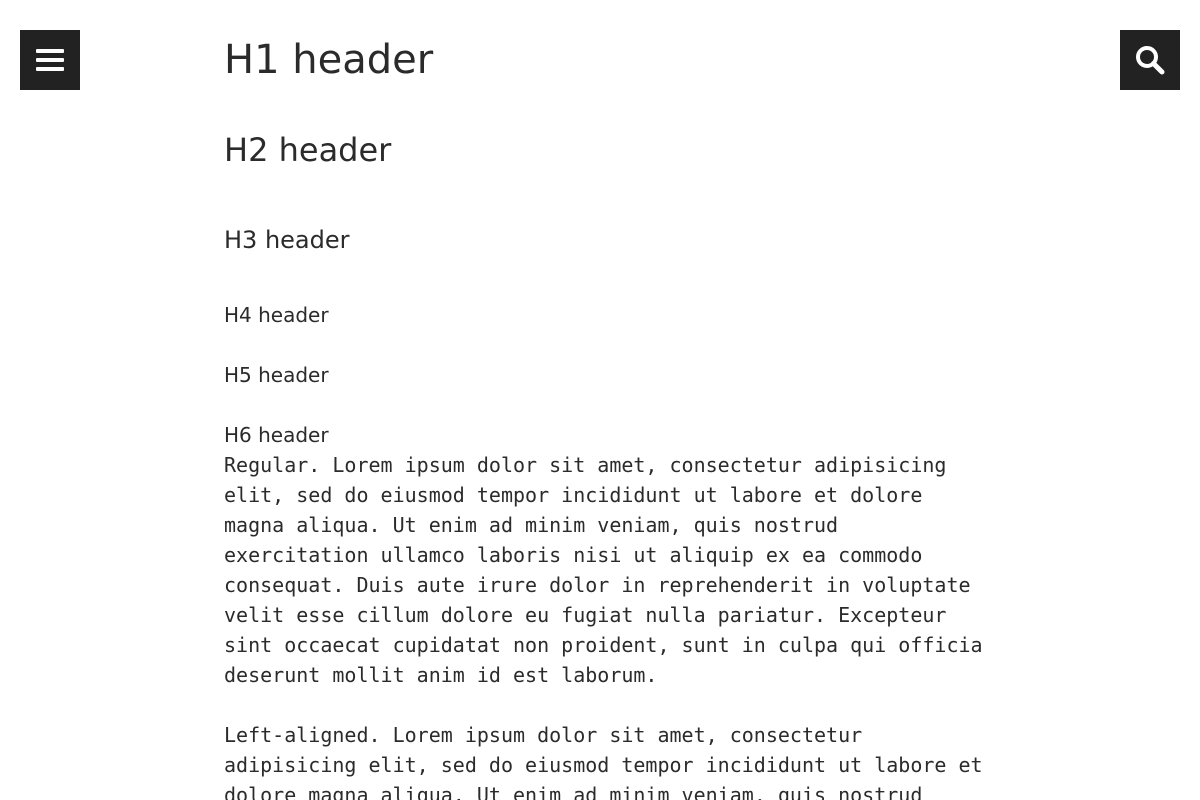 This screenshot has height=800, width=1200. I want to click on h5-heading: H5 header, so click(276, 375).